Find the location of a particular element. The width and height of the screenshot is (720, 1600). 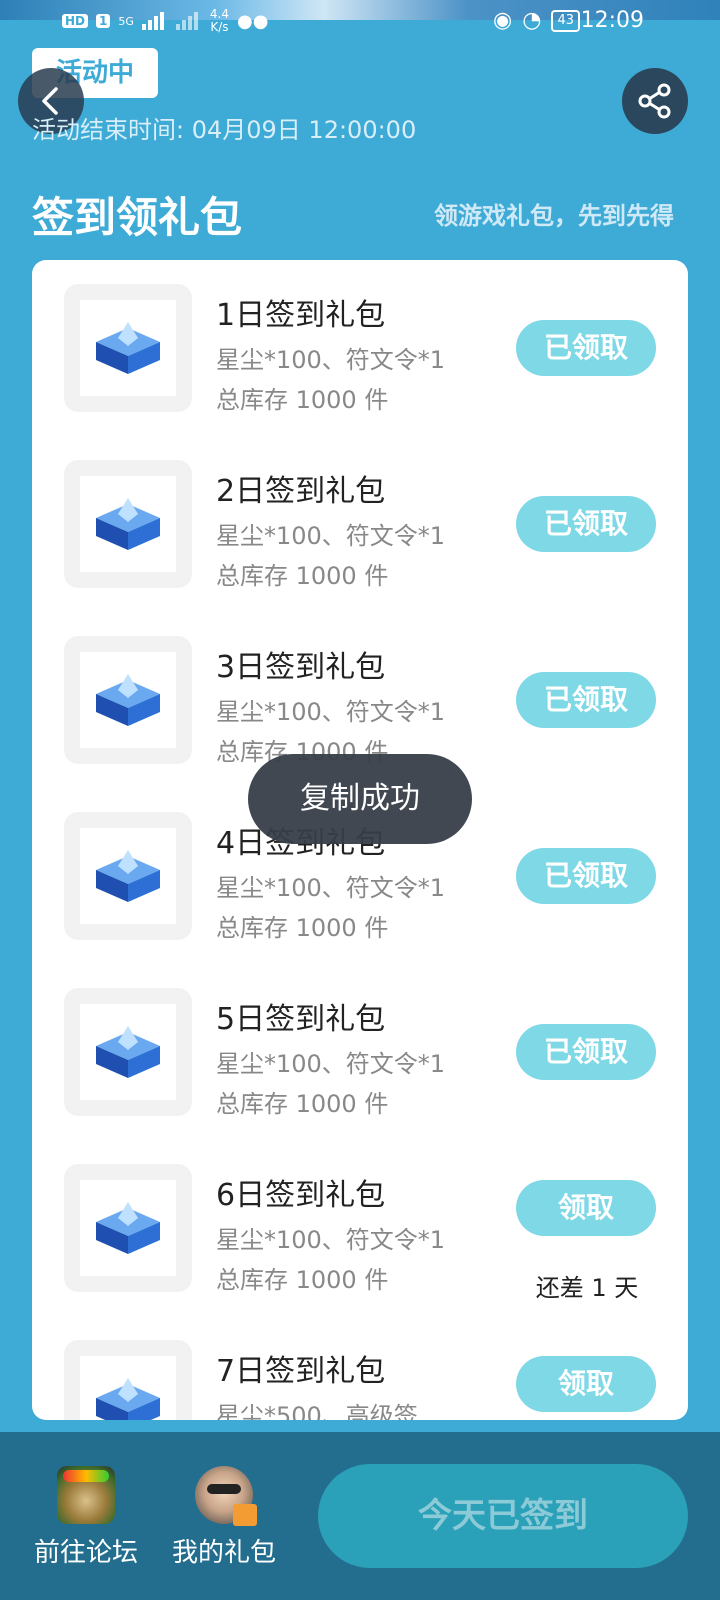

forum-link: 前往论坛 is located at coordinates (86, 1517).